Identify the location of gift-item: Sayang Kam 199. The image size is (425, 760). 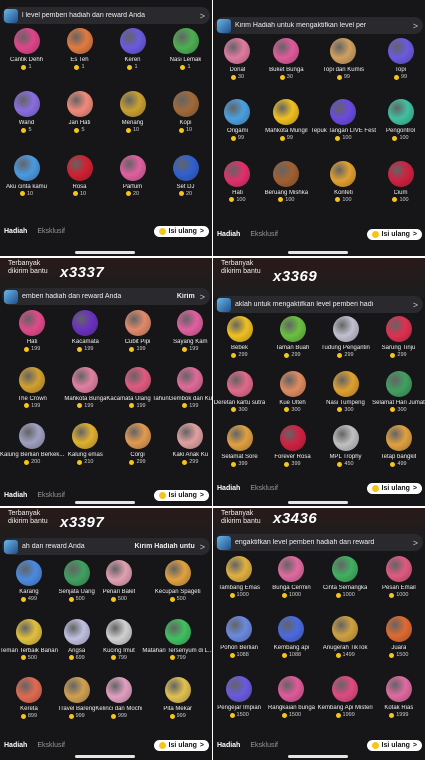
(190, 338).